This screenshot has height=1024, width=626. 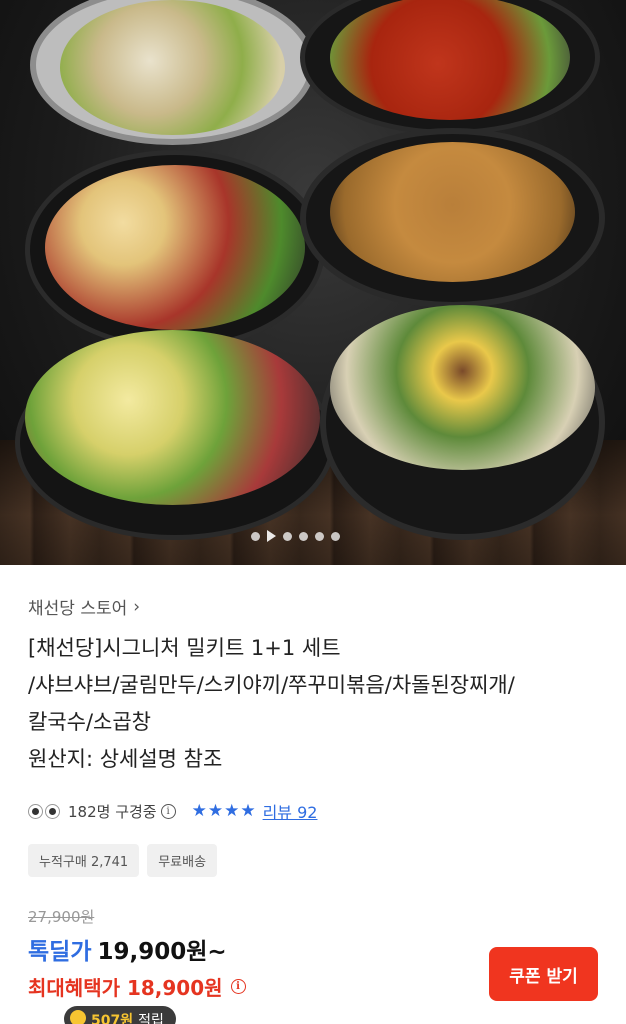 I want to click on original-price: 27,900원, so click(x=61, y=917).